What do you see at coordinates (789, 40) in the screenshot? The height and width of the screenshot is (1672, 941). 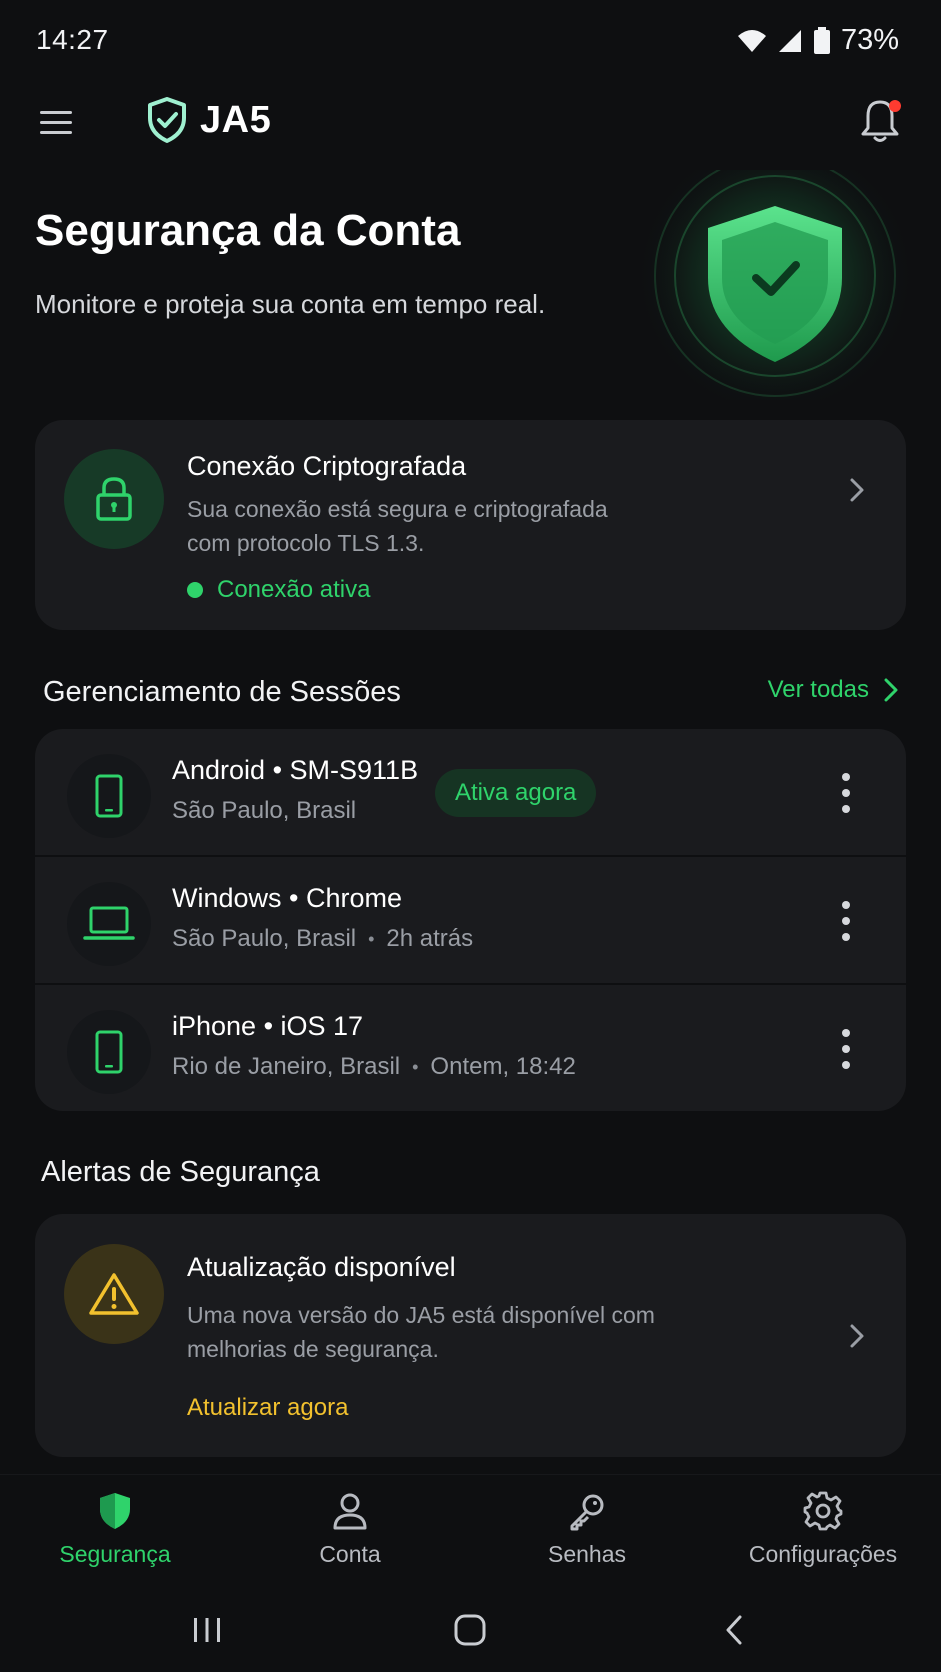 I see `signal-icon` at bounding box center [789, 40].